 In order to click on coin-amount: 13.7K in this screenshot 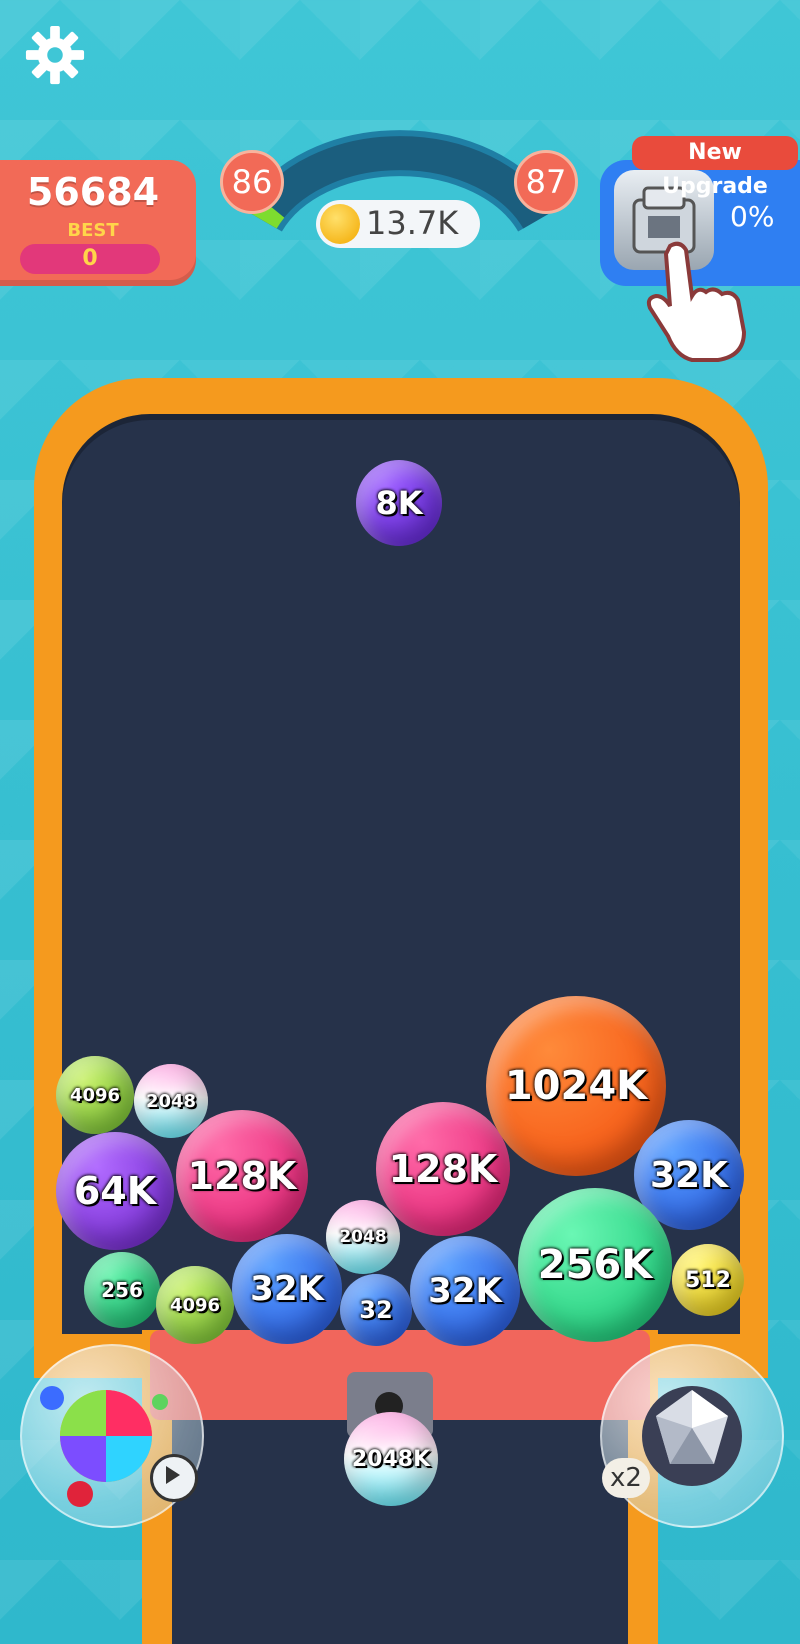, I will do `click(412, 223)`.